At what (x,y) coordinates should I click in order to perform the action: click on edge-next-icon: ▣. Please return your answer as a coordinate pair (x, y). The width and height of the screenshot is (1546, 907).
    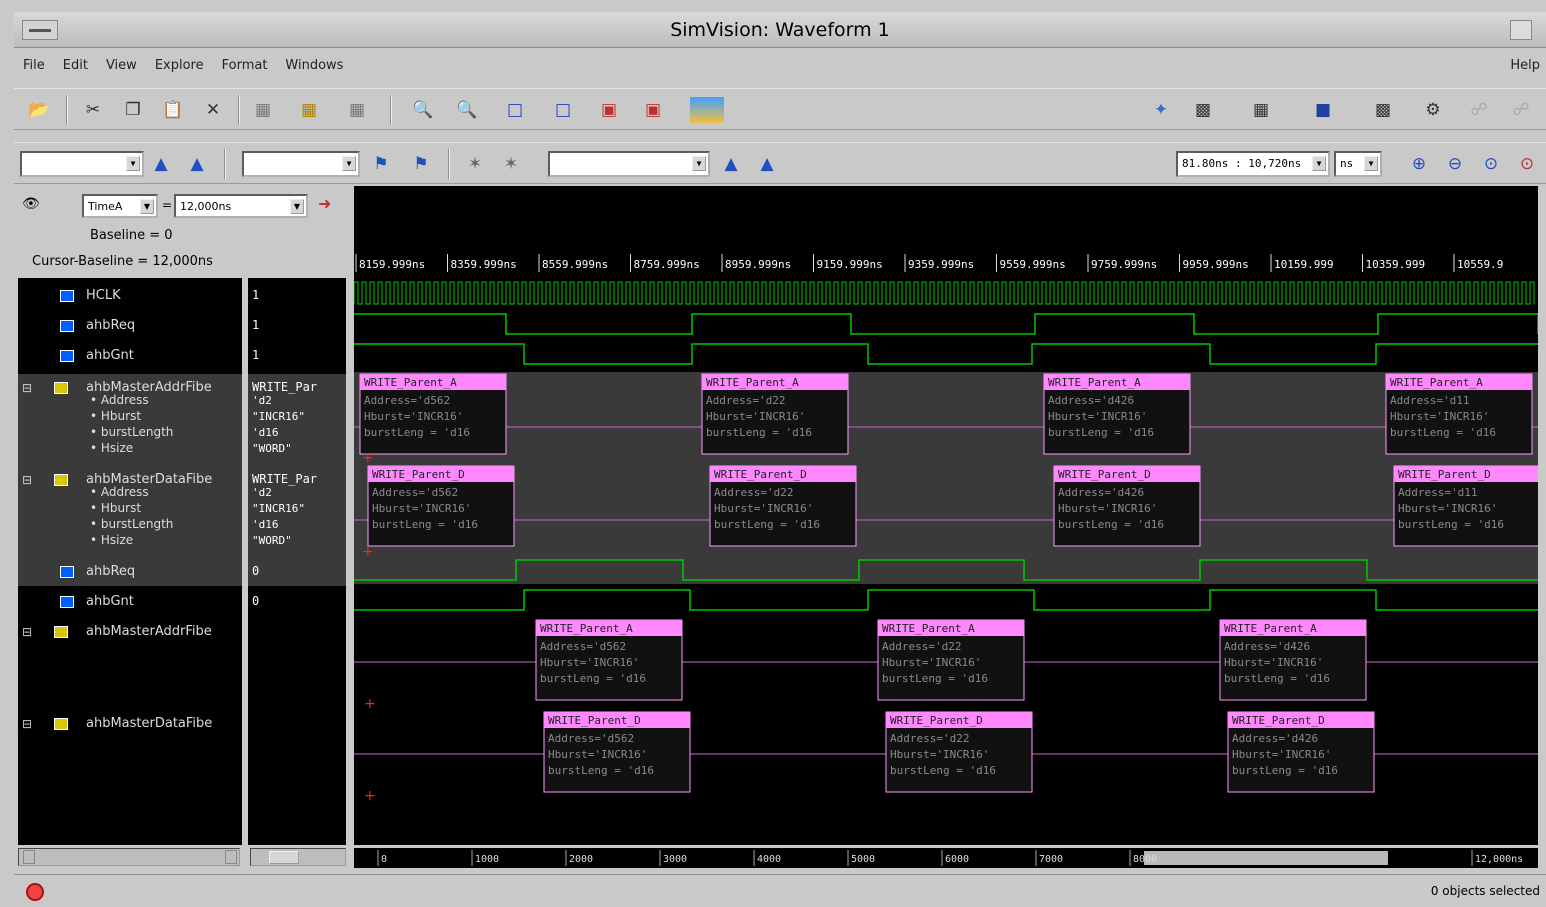
    Looking at the image, I should click on (653, 110).